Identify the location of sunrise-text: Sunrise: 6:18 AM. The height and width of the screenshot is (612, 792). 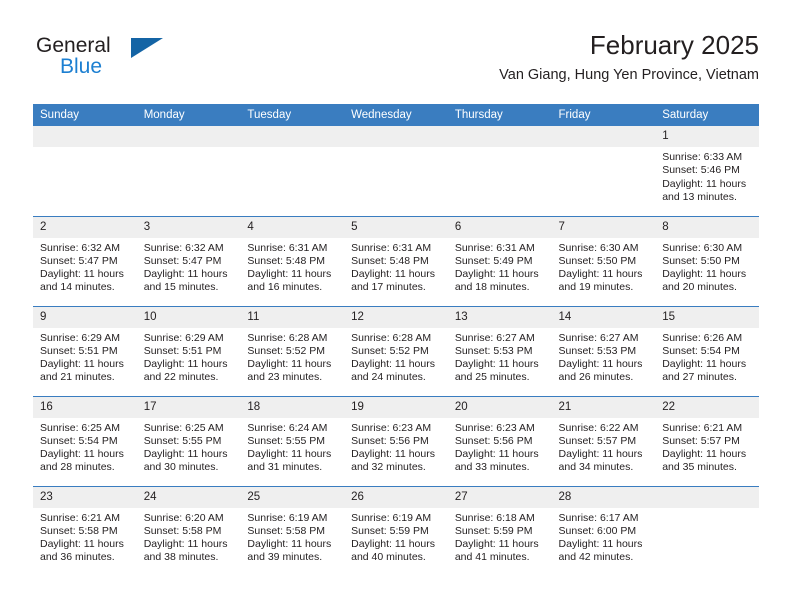
(494, 517).